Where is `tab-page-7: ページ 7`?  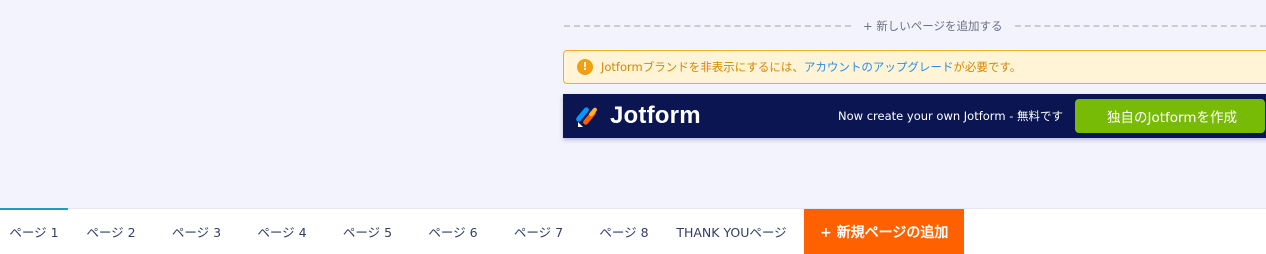 tab-page-7: ページ 7 is located at coordinates (538, 231).